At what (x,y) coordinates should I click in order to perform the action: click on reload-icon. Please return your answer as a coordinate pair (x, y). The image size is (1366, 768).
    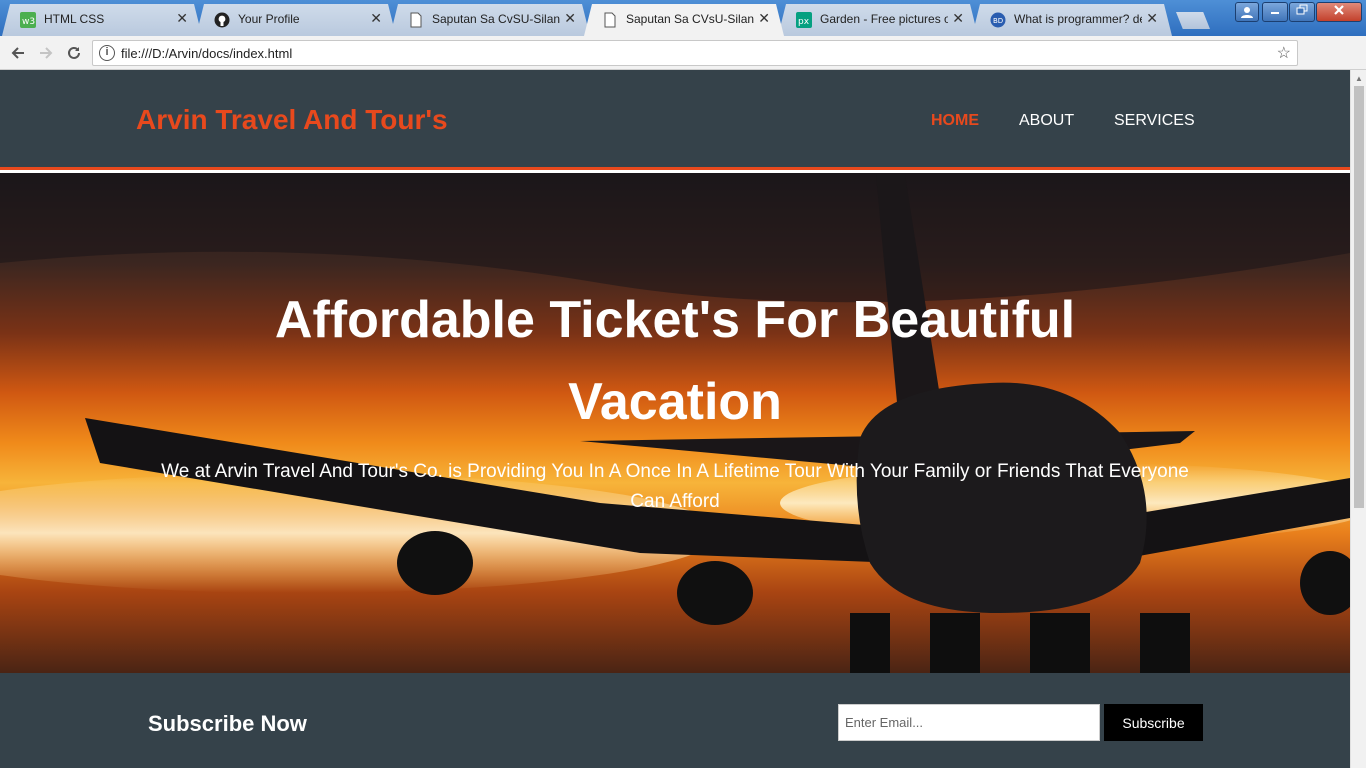
    Looking at the image, I should click on (74, 52).